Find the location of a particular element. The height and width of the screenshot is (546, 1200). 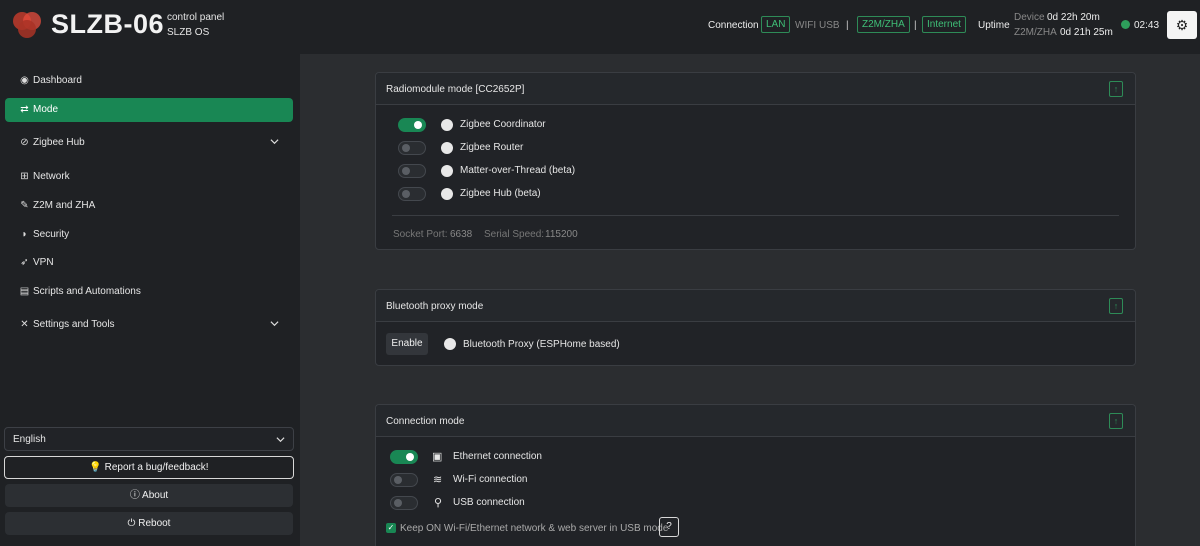

sidebar-item-label: Settings and Tools is located at coordinates (74, 324).